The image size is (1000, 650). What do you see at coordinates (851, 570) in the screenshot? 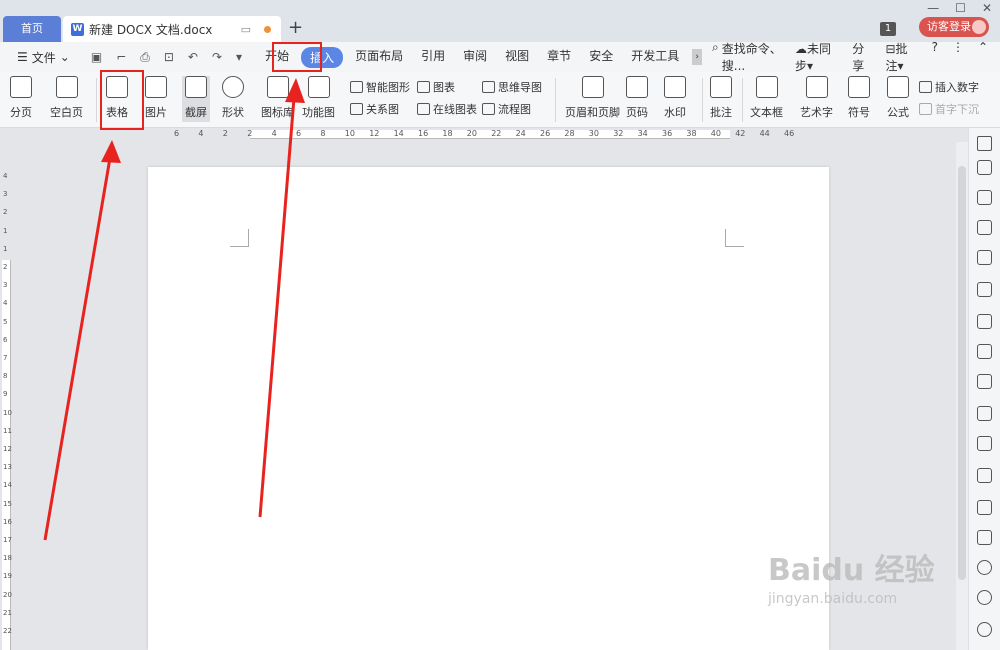
I see `watermark-brand: Baidu 经验` at bounding box center [851, 570].